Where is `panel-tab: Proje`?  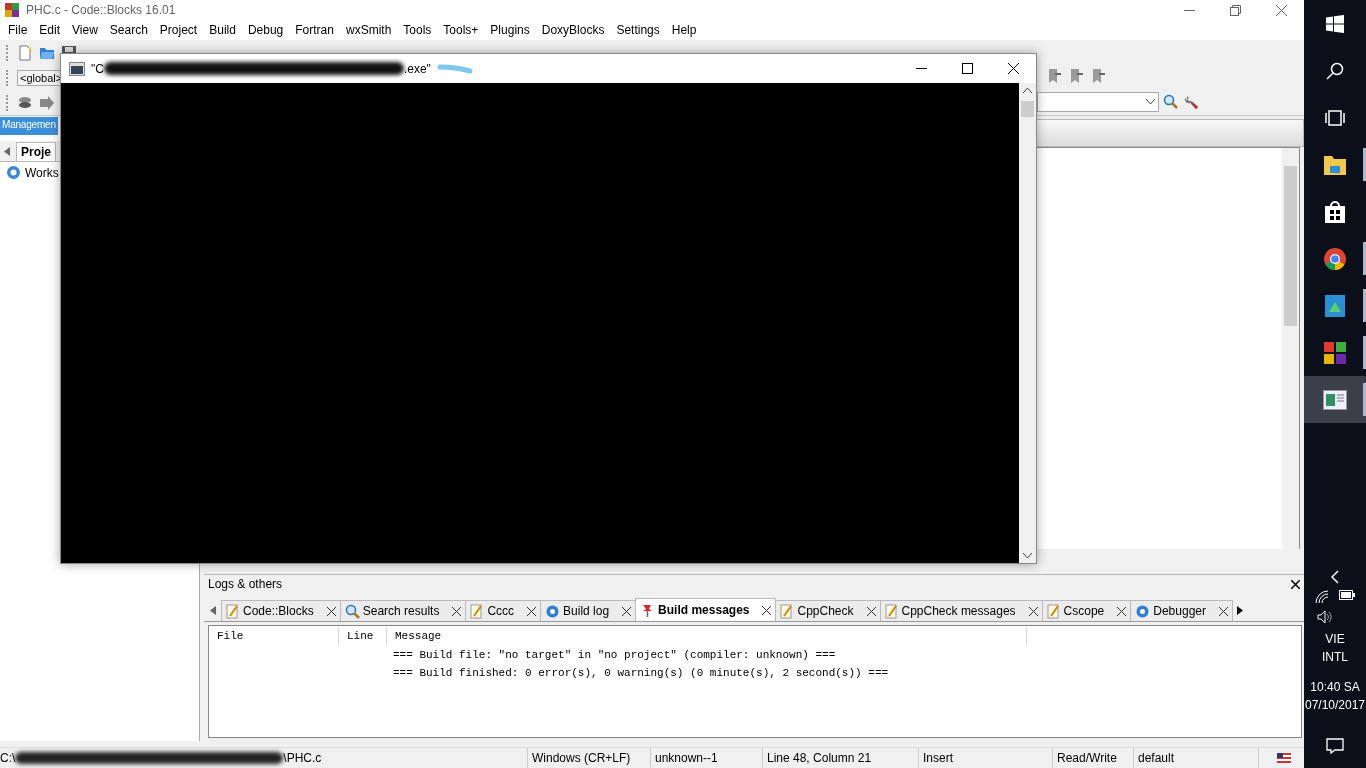
panel-tab: Proje is located at coordinates (36, 151).